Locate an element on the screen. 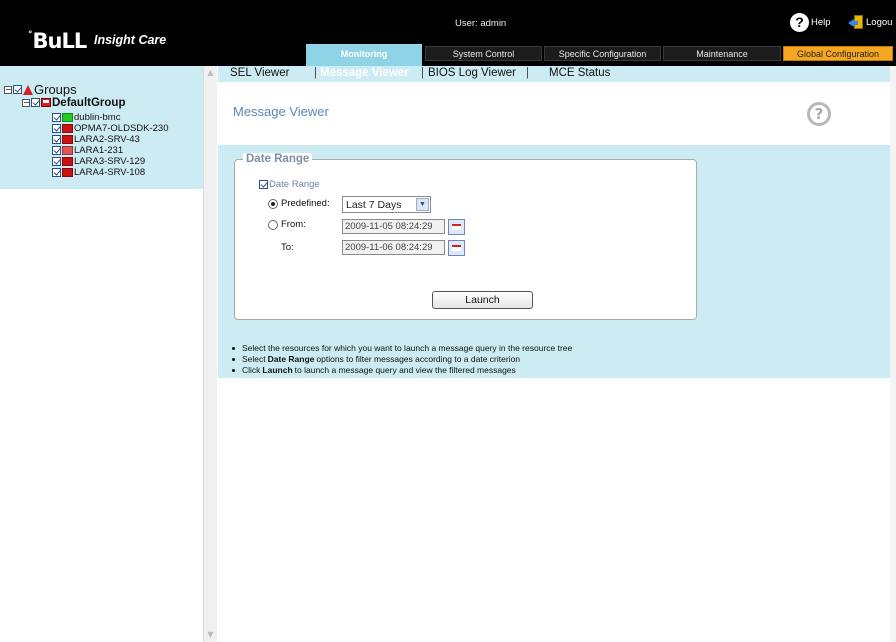  tab-message-viewer: Message Viewer is located at coordinates (364, 73).